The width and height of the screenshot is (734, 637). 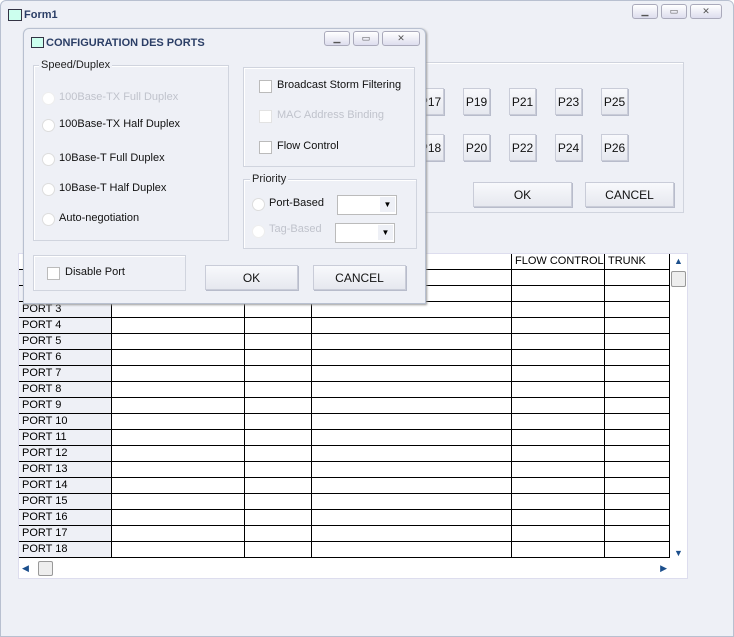 What do you see at coordinates (367, 205) in the screenshot?
I see `port-based-select: ▼` at bounding box center [367, 205].